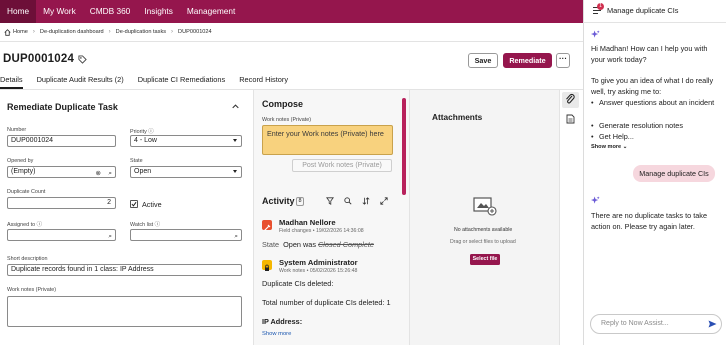  I want to click on check-icon, so click(134, 204).